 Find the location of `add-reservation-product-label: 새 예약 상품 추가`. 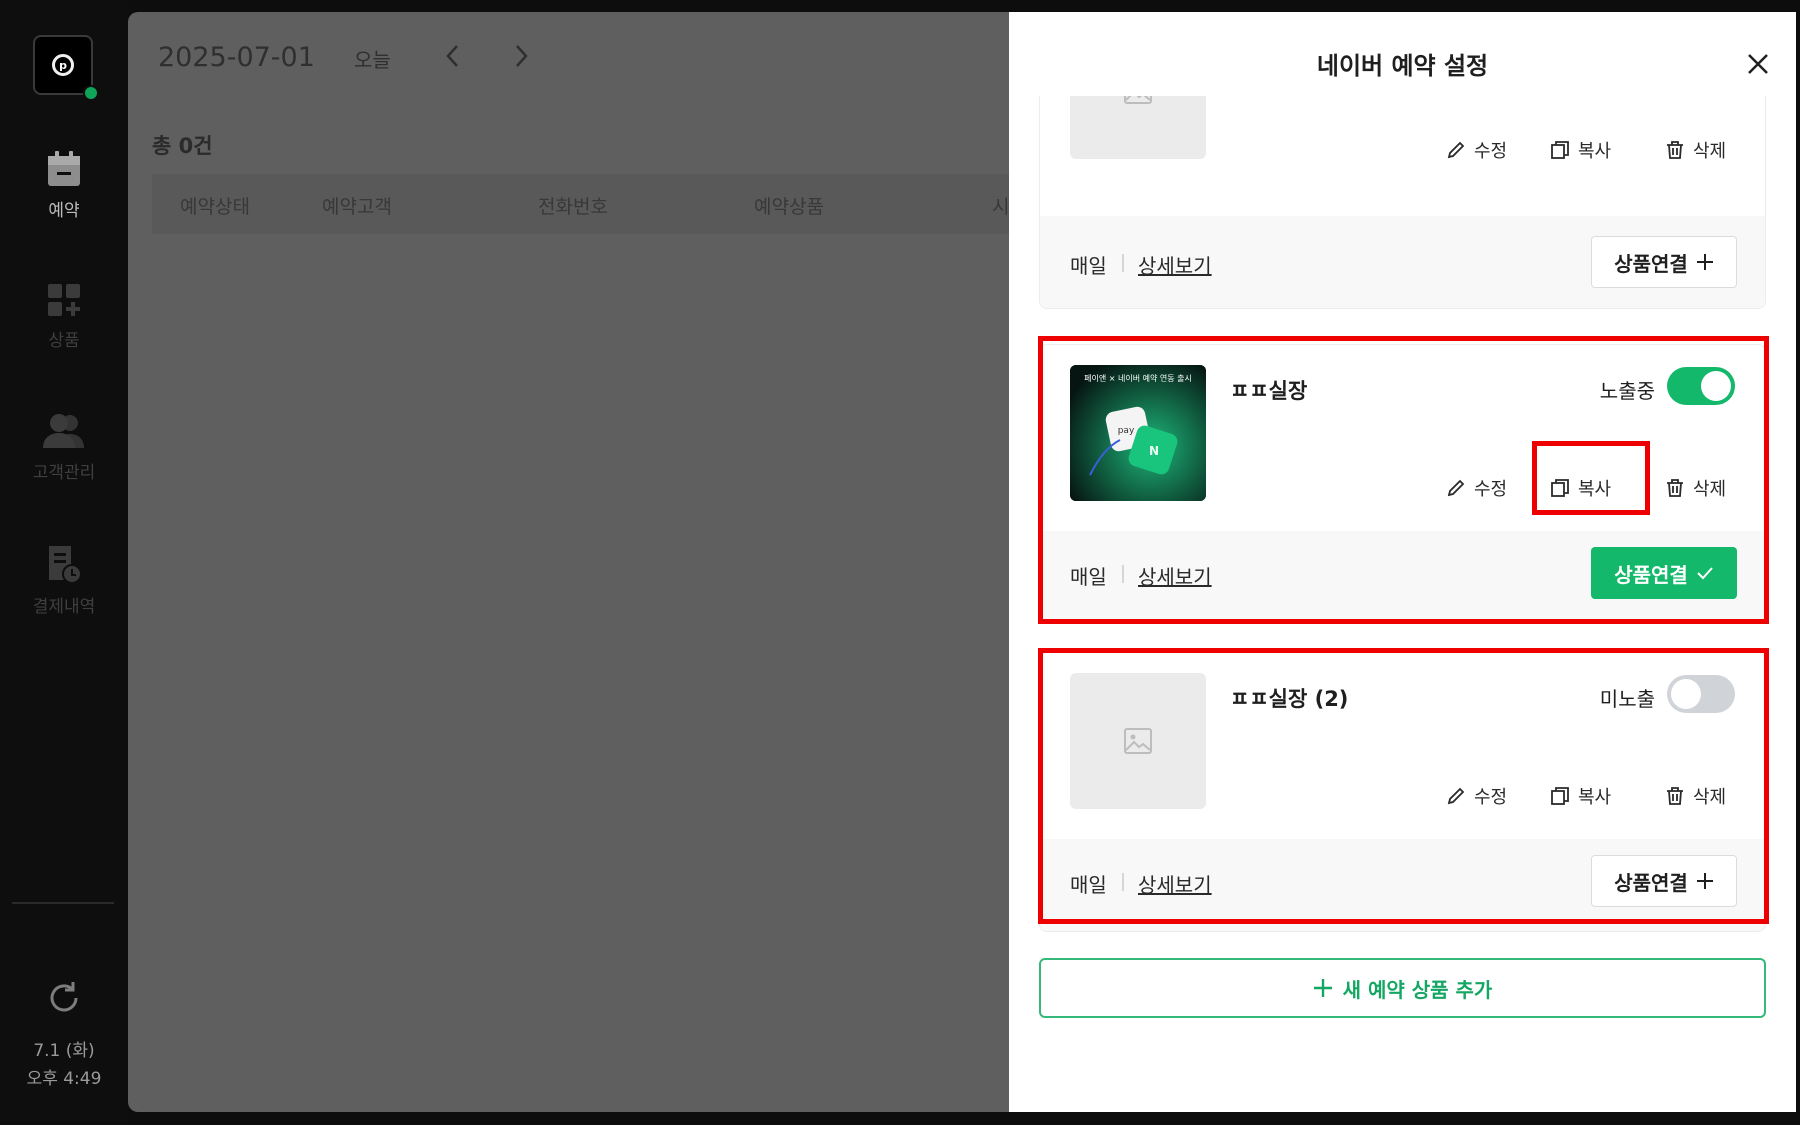

add-reservation-product-label: 새 예약 상품 추가 is located at coordinates (1417, 989).